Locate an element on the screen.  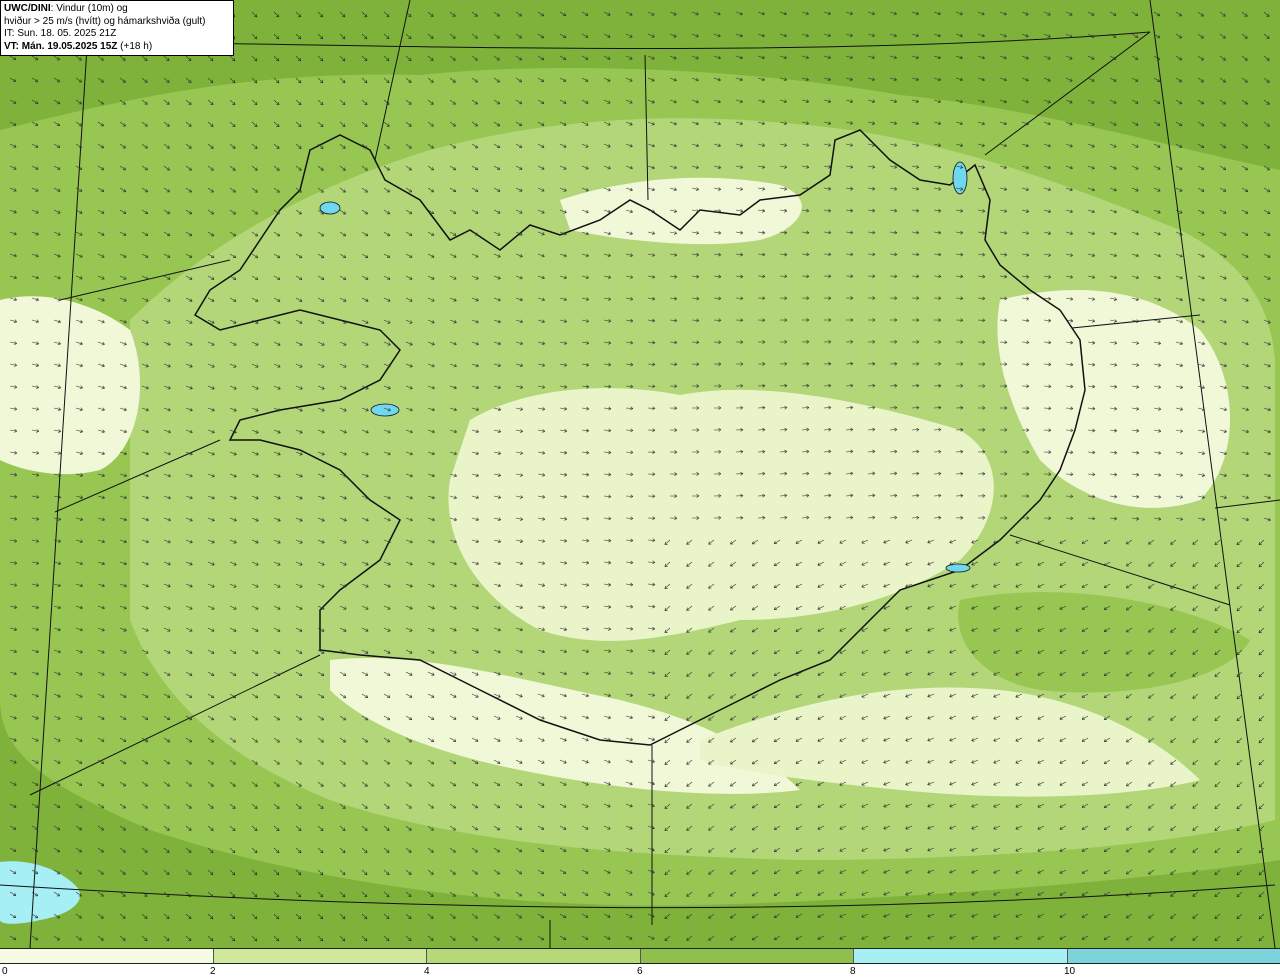
color-legend-bar is located at coordinates (640, 956).